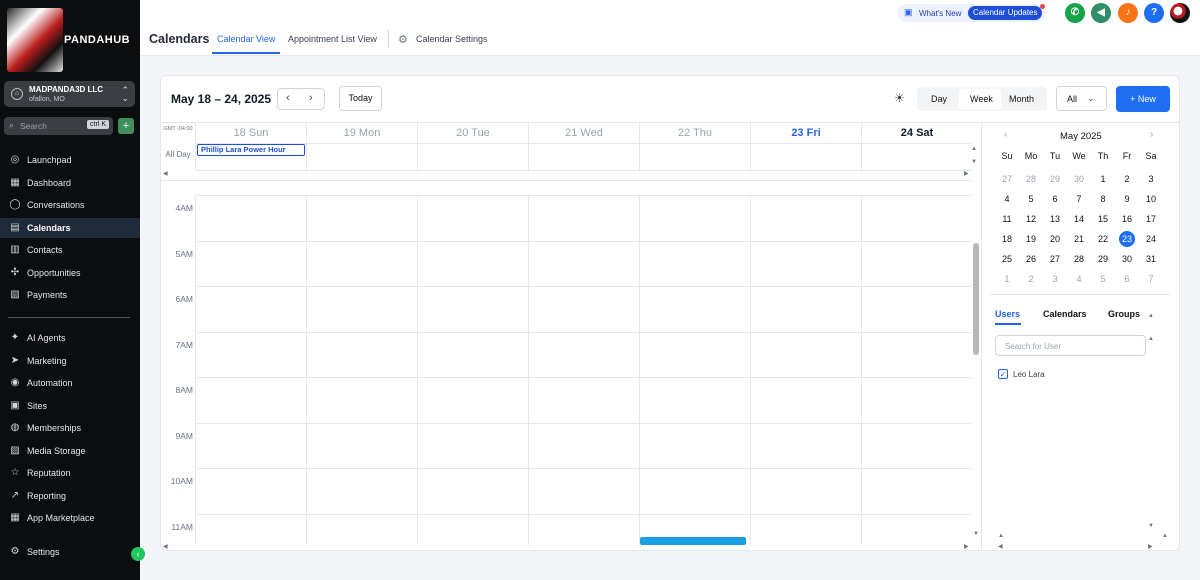  What do you see at coordinates (974, 162) in the screenshot?
I see `scroll-down-icon: ▼` at bounding box center [974, 162].